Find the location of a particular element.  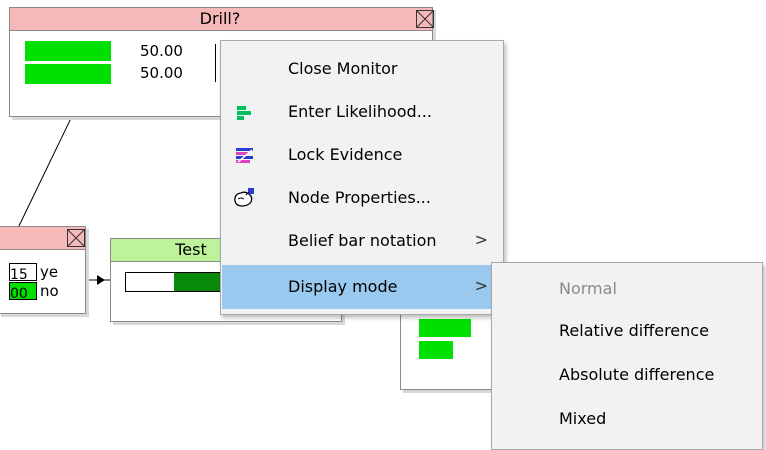

submenu-item-label: Normal is located at coordinates (588, 288).